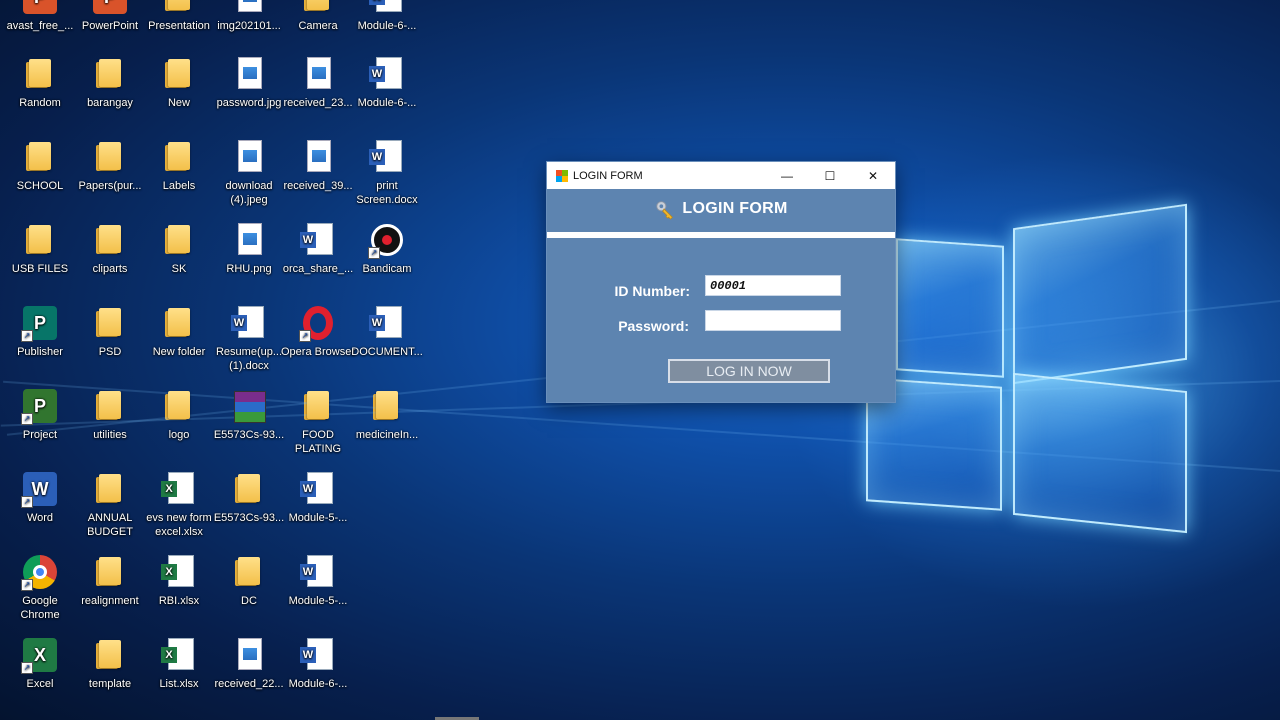 The height and width of the screenshot is (720, 1280). I want to click on desktop-icon: ↗ Google Chrome, so click(40, 587).